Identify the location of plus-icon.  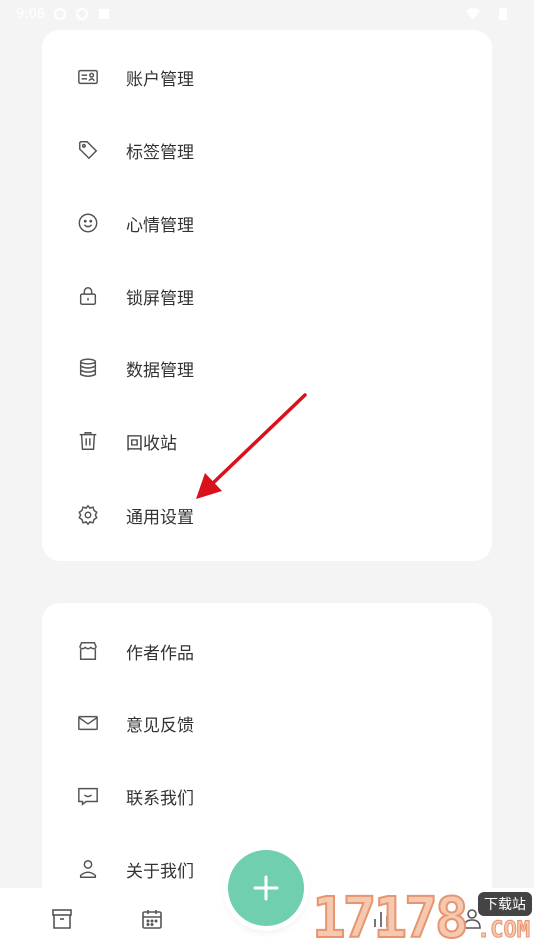
(266, 888).